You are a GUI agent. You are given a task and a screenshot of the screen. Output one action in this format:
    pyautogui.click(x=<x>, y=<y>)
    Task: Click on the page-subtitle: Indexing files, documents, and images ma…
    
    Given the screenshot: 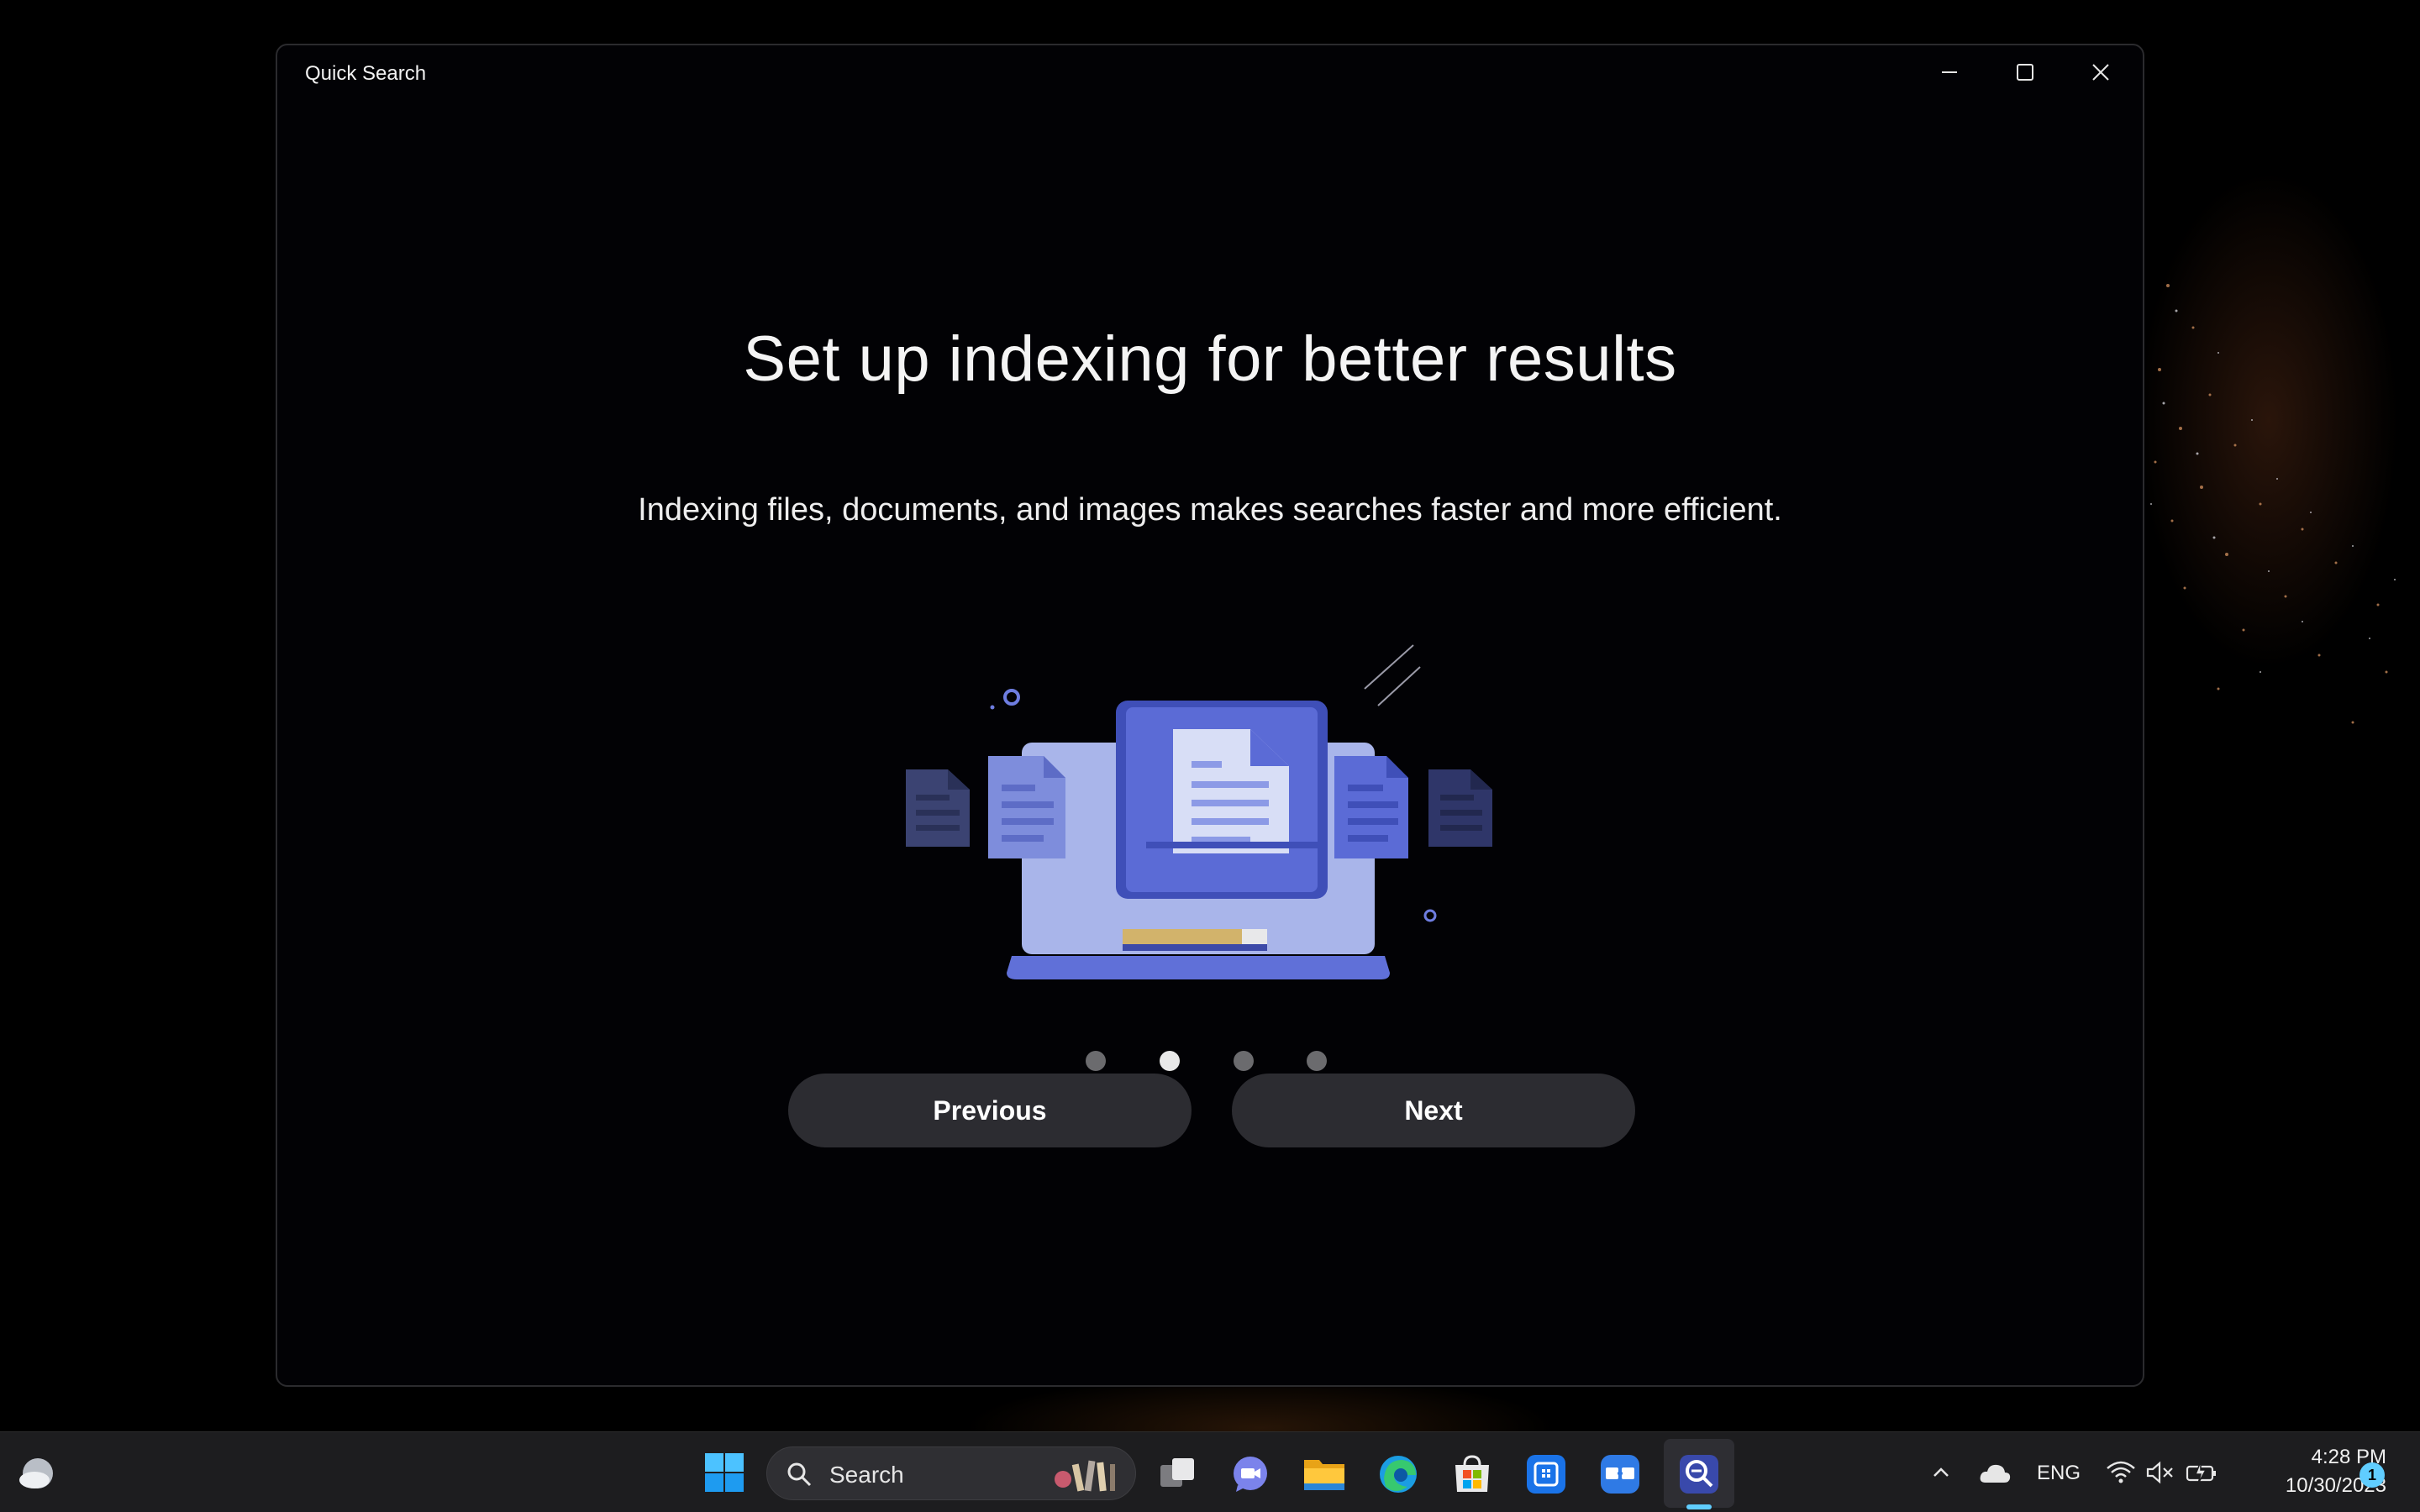 What is the action you would take?
    pyautogui.click(x=1210, y=510)
    